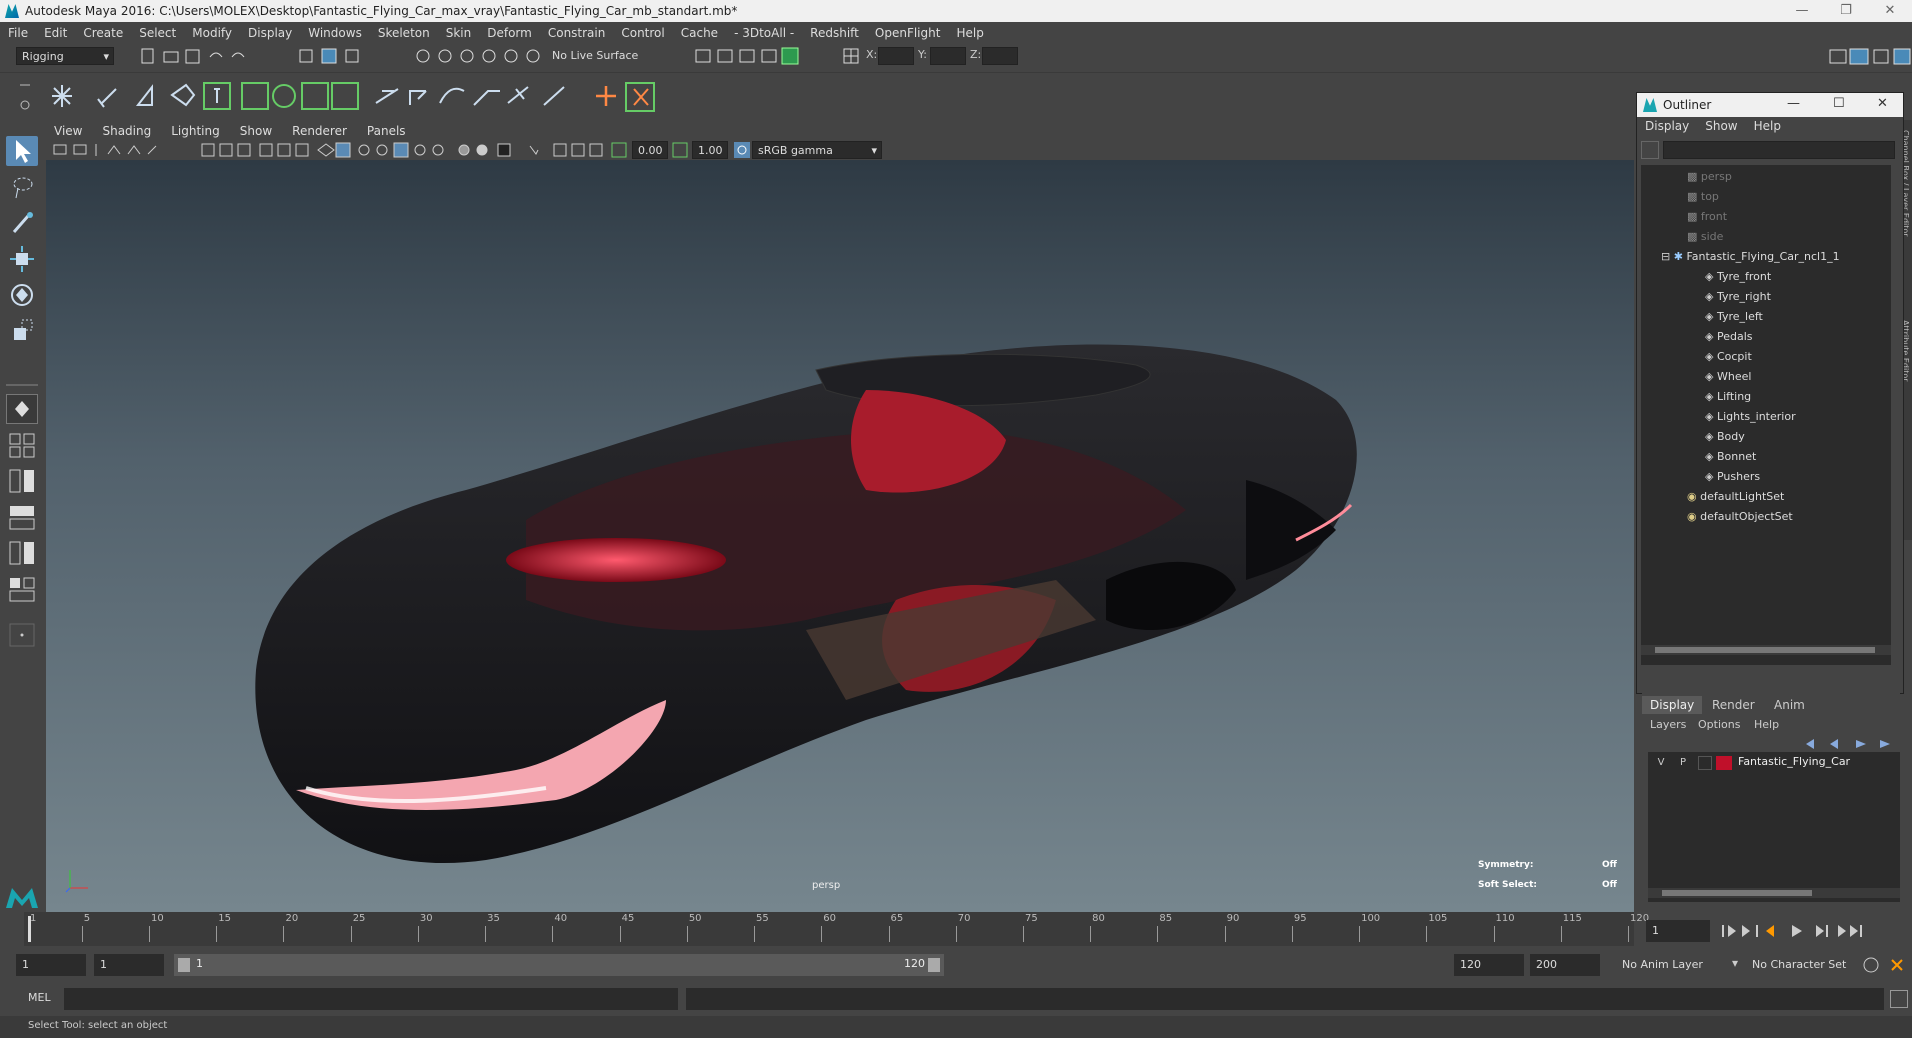  What do you see at coordinates (319, 131) in the screenshot?
I see `panel-menu-renderer: Renderer` at bounding box center [319, 131].